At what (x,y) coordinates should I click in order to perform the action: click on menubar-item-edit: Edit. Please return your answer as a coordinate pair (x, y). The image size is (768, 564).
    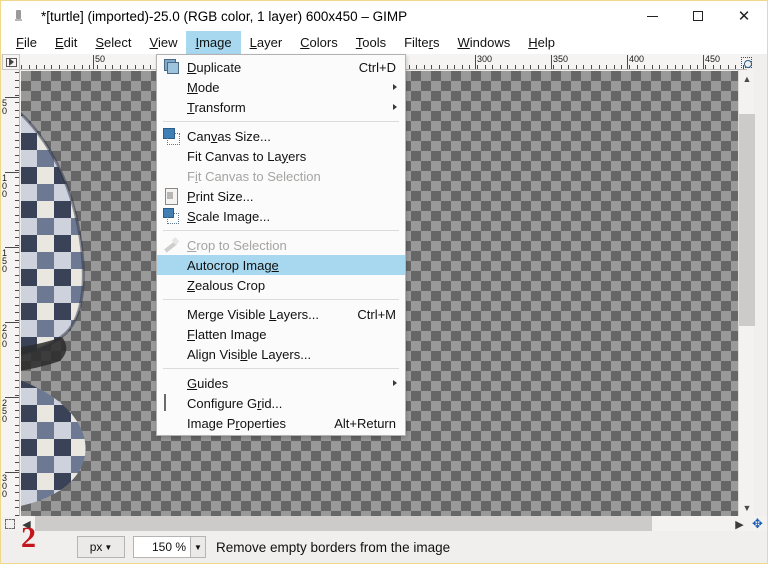
    Looking at the image, I should click on (66, 42).